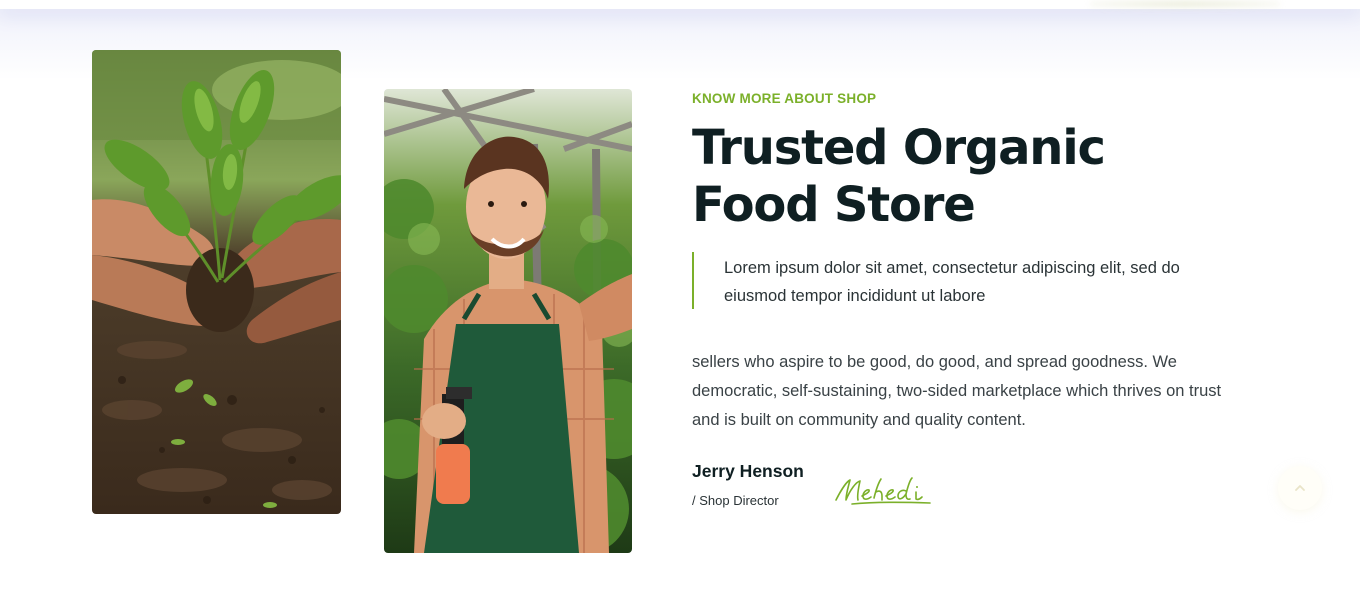  Describe the element at coordinates (899, 176) in the screenshot. I see `section-title: Trusted Organic Food Store` at that location.